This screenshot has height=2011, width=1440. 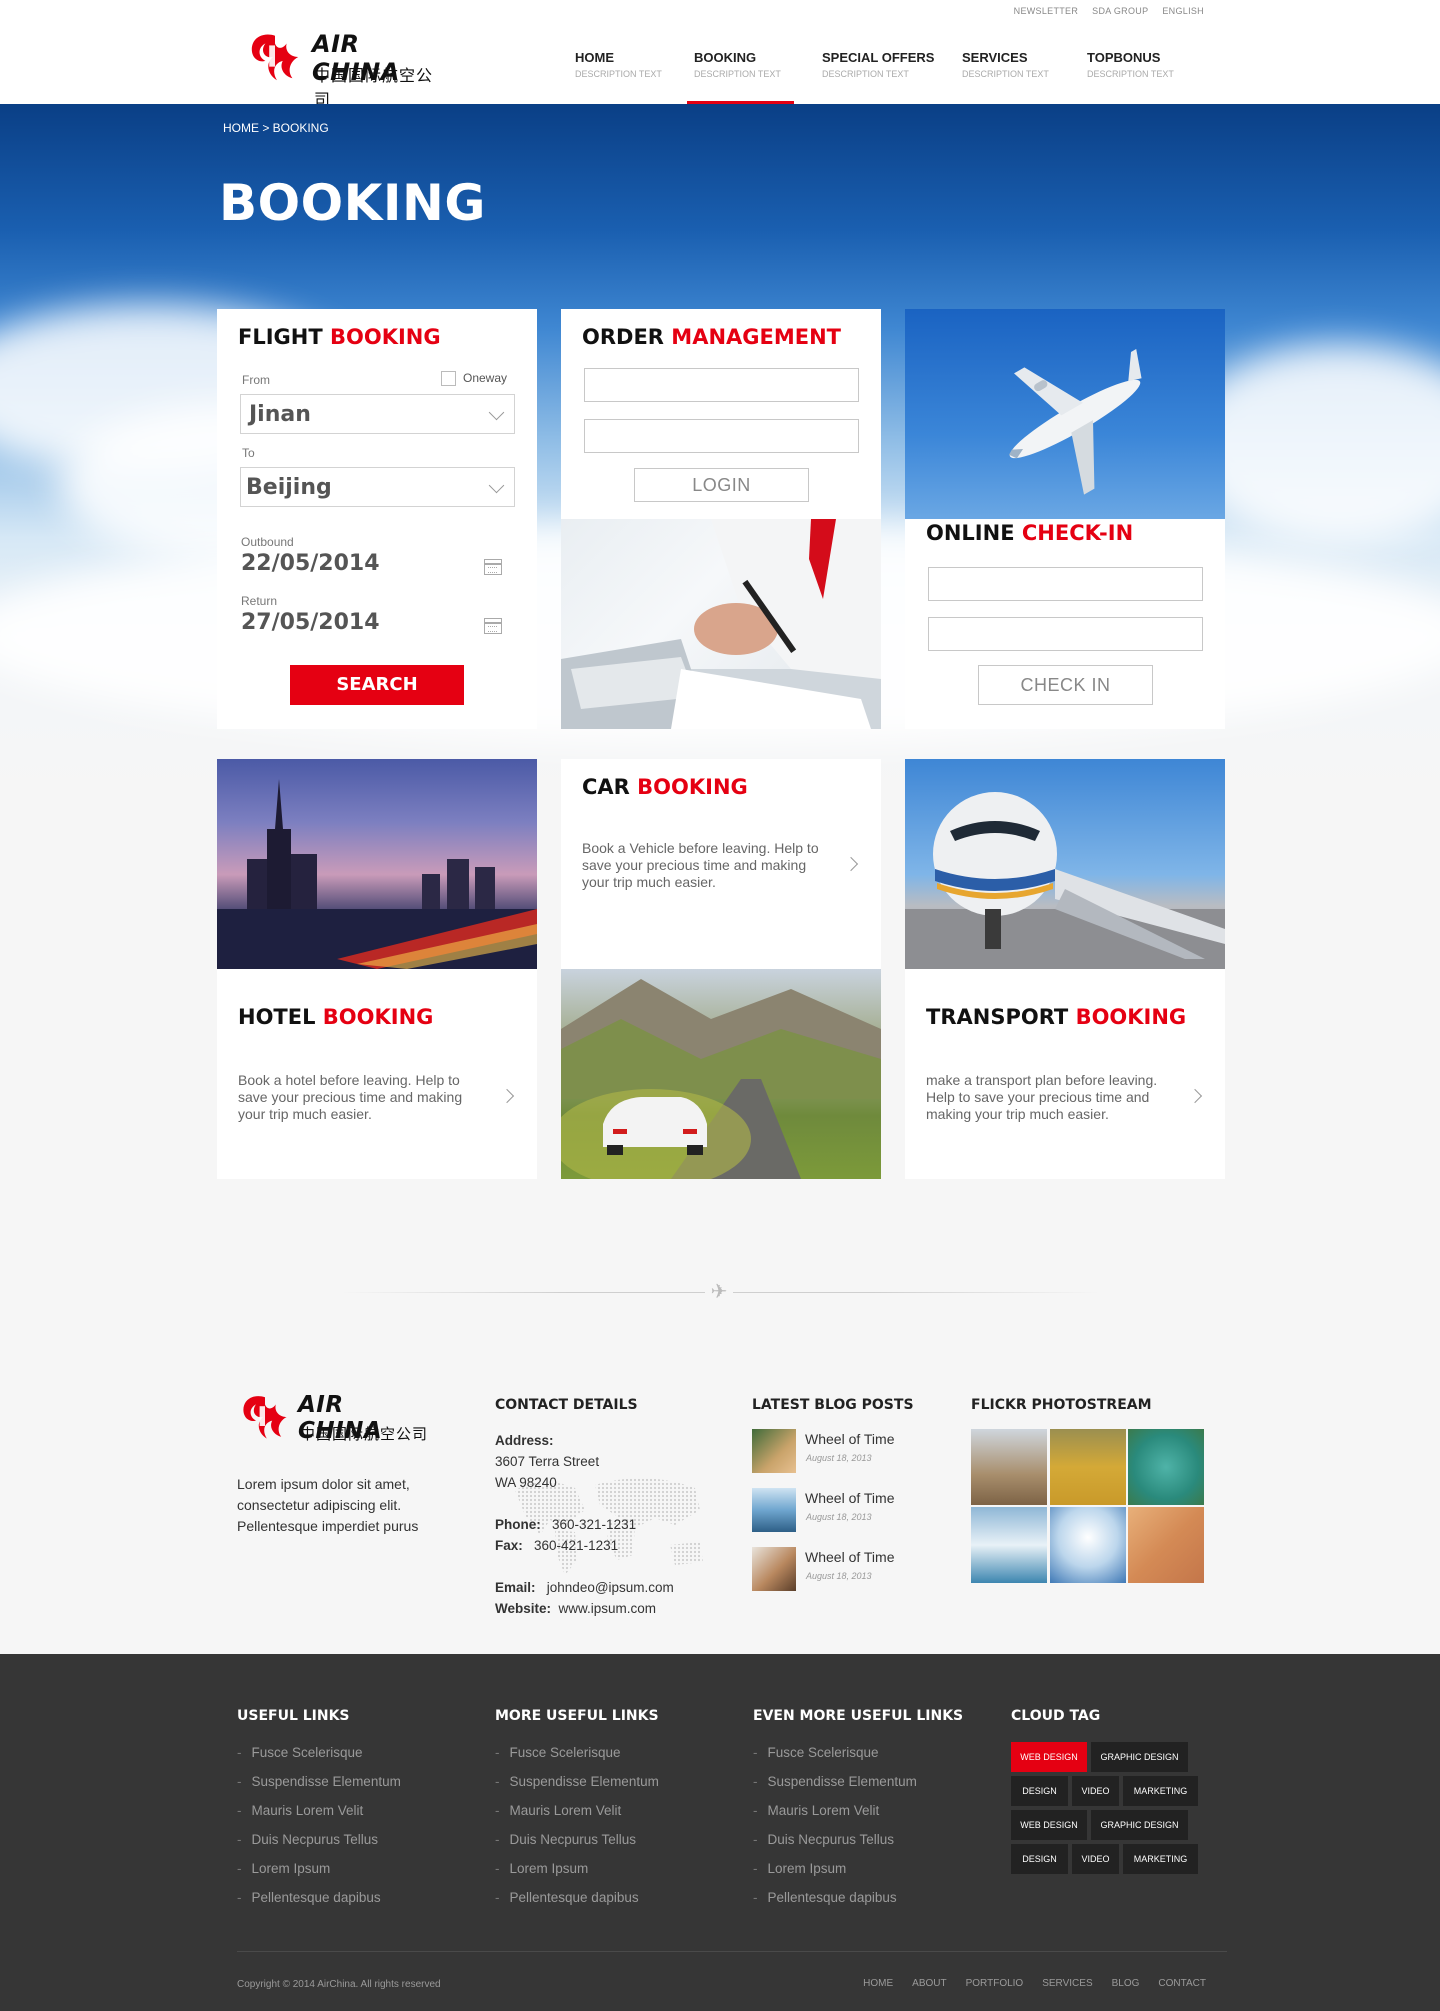 I want to click on title-accent: BOOKING, so click(x=692, y=787).